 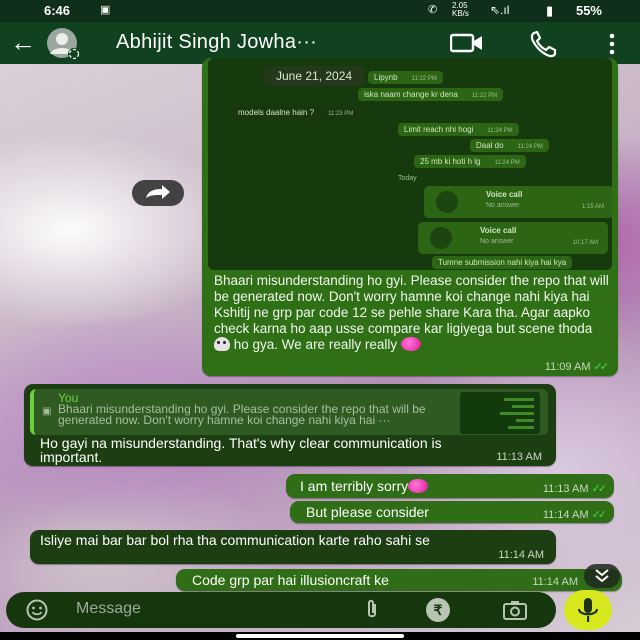 I want to click on voice-call-icon, so click(x=543, y=44).